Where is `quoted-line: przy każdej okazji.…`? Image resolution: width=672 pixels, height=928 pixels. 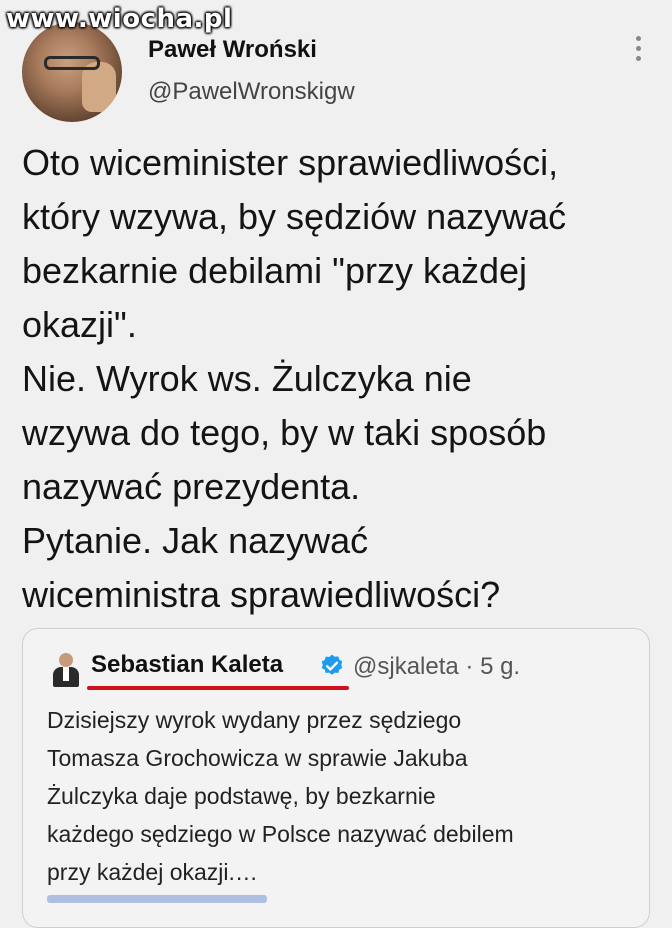 quoted-line: przy każdej okazji.… is located at coordinates (152, 872).